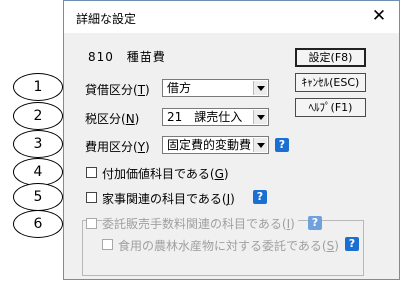 This screenshot has width=401, height=281. What do you see at coordinates (282, 145) in the screenshot?
I see `cost-help-icon: ?` at bounding box center [282, 145].